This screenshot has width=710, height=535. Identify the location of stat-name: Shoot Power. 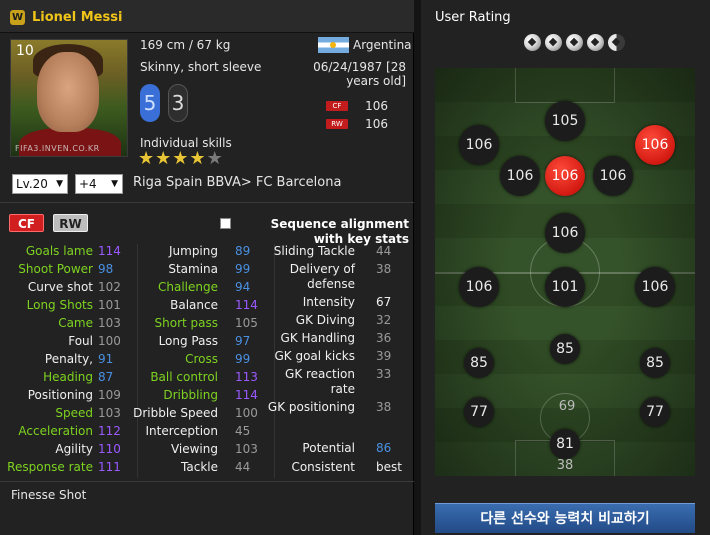
(55, 269).